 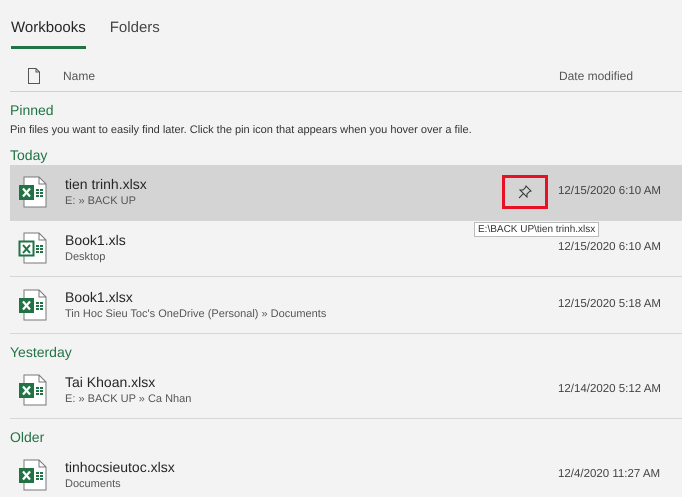 What do you see at coordinates (610, 389) in the screenshot?
I see `date-modified: 12/14/2020 5:12 AM` at bounding box center [610, 389].